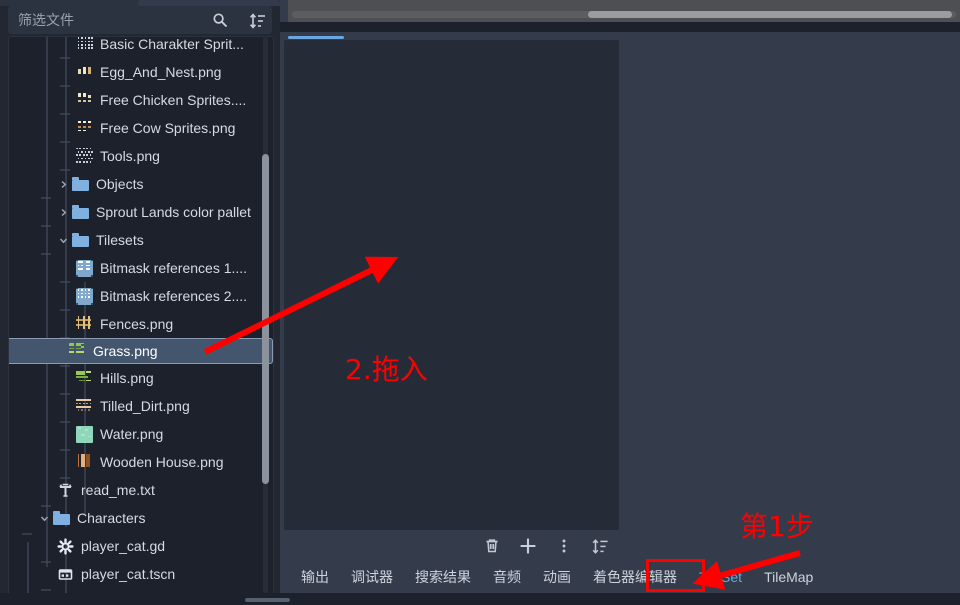 The width and height of the screenshot is (960, 605). I want to click on tree-row-label: Characters, so click(111, 518).